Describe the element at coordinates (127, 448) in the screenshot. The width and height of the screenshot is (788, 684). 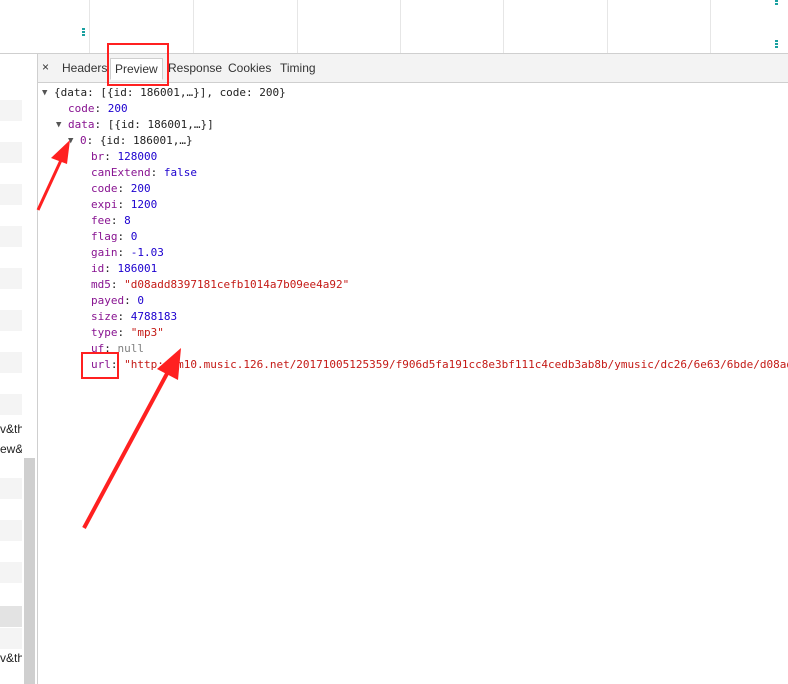
I see `arrow-to-url` at that location.